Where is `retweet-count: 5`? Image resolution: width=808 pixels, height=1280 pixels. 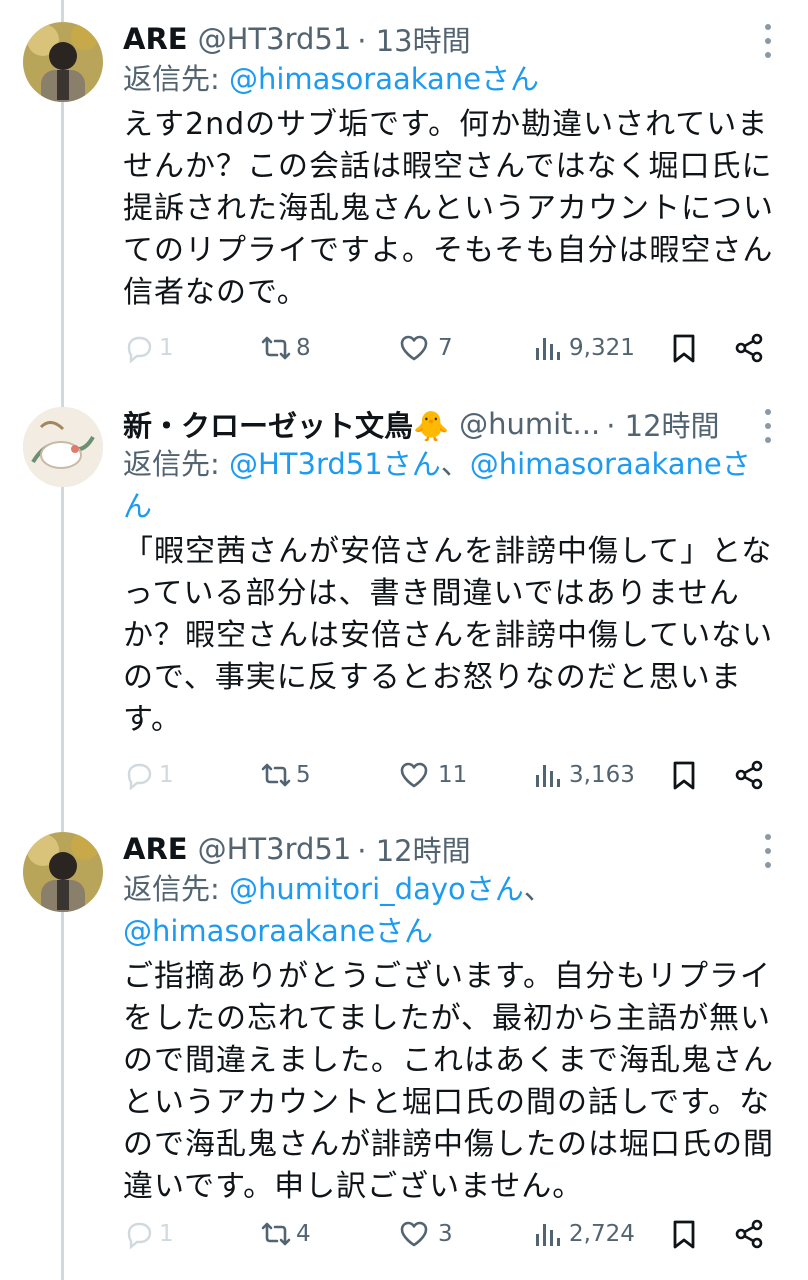 retweet-count: 5 is located at coordinates (303, 775).